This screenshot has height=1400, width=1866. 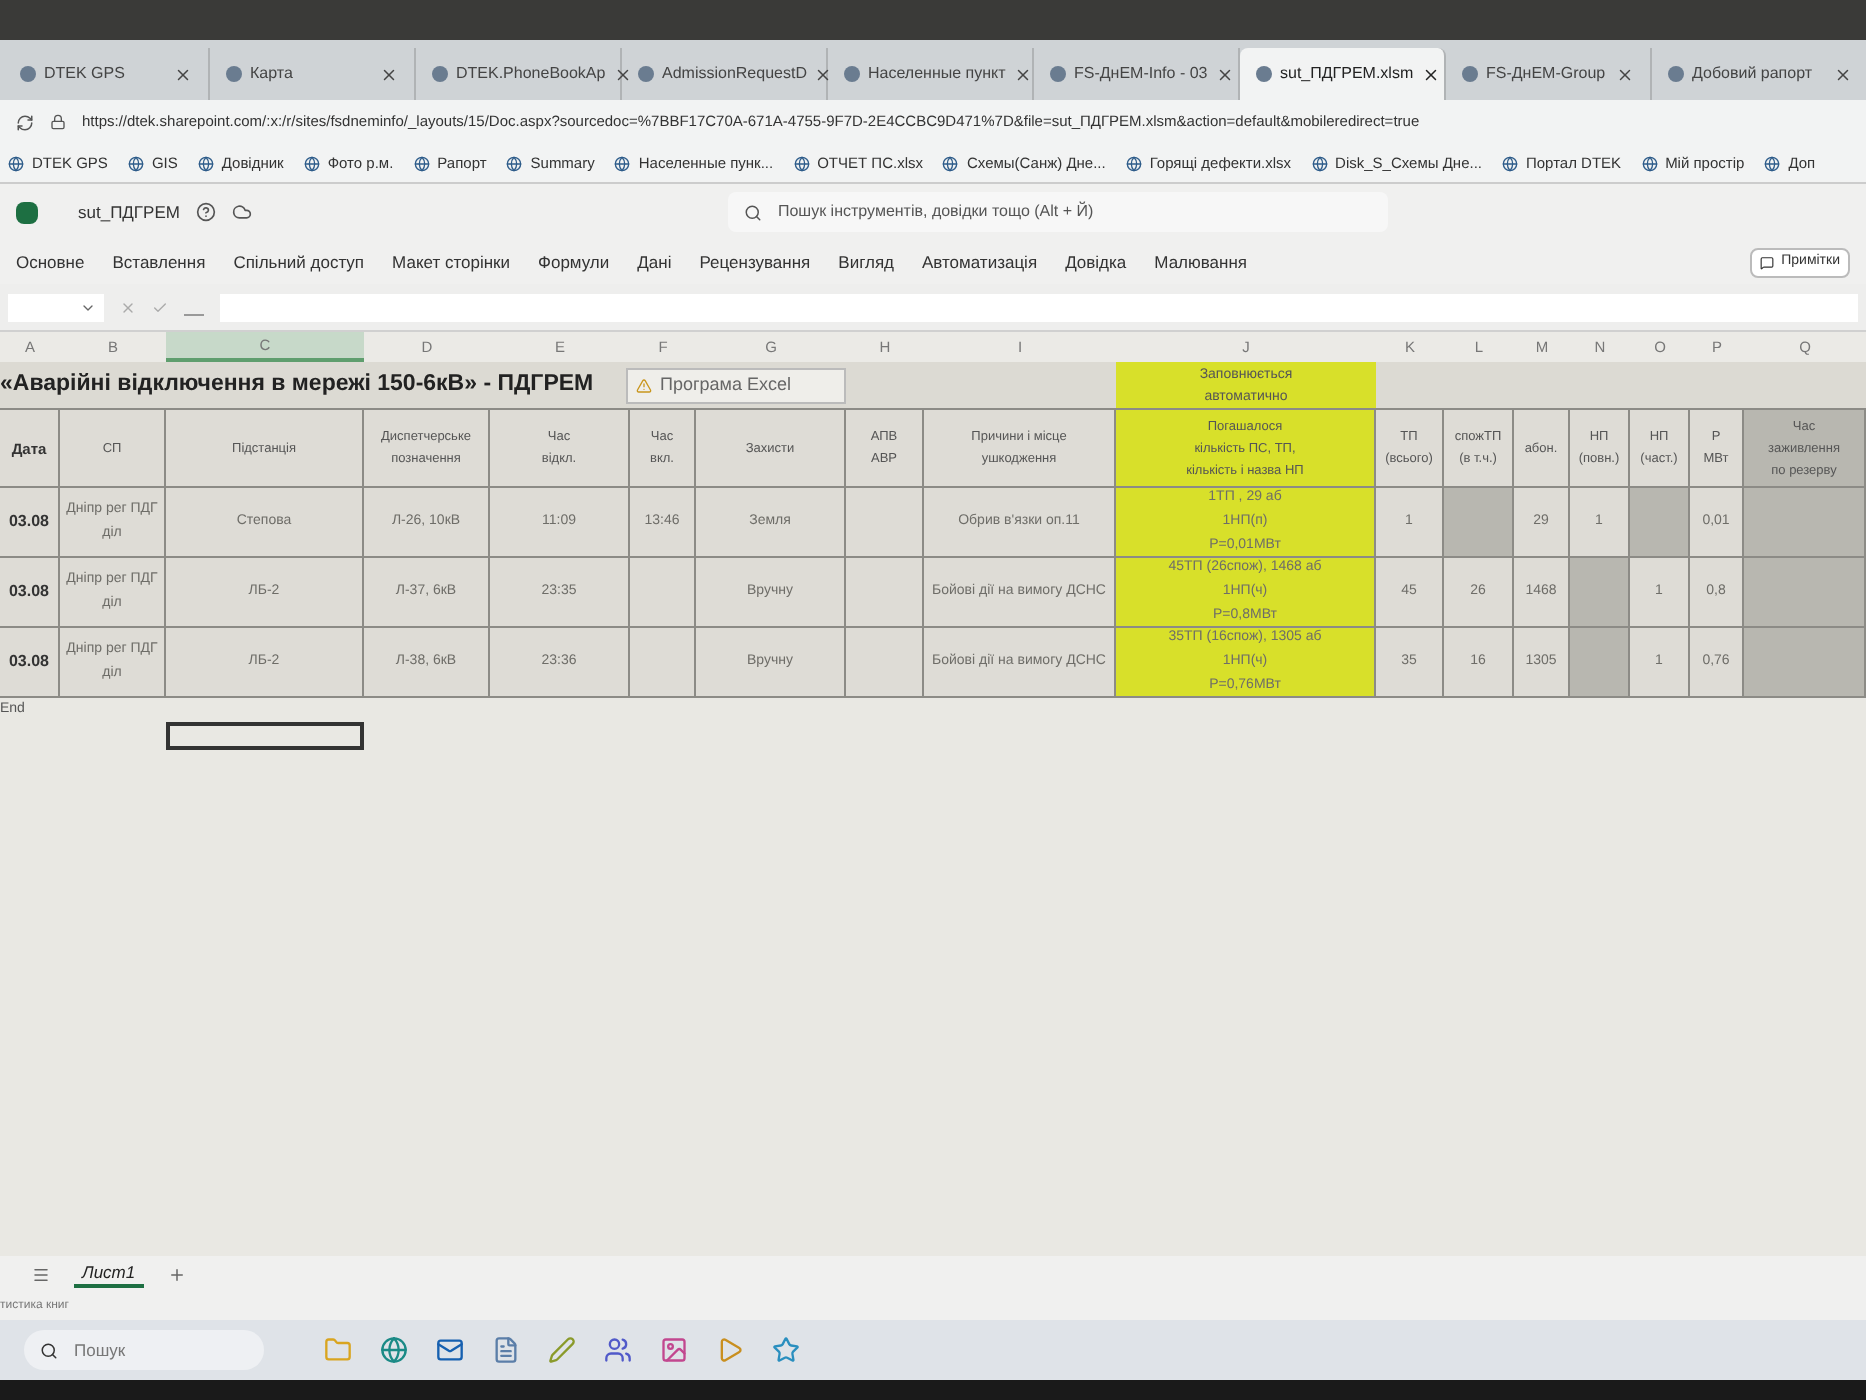 I want to click on tab-label: DTEK GPS, so click(x=85, y=74).